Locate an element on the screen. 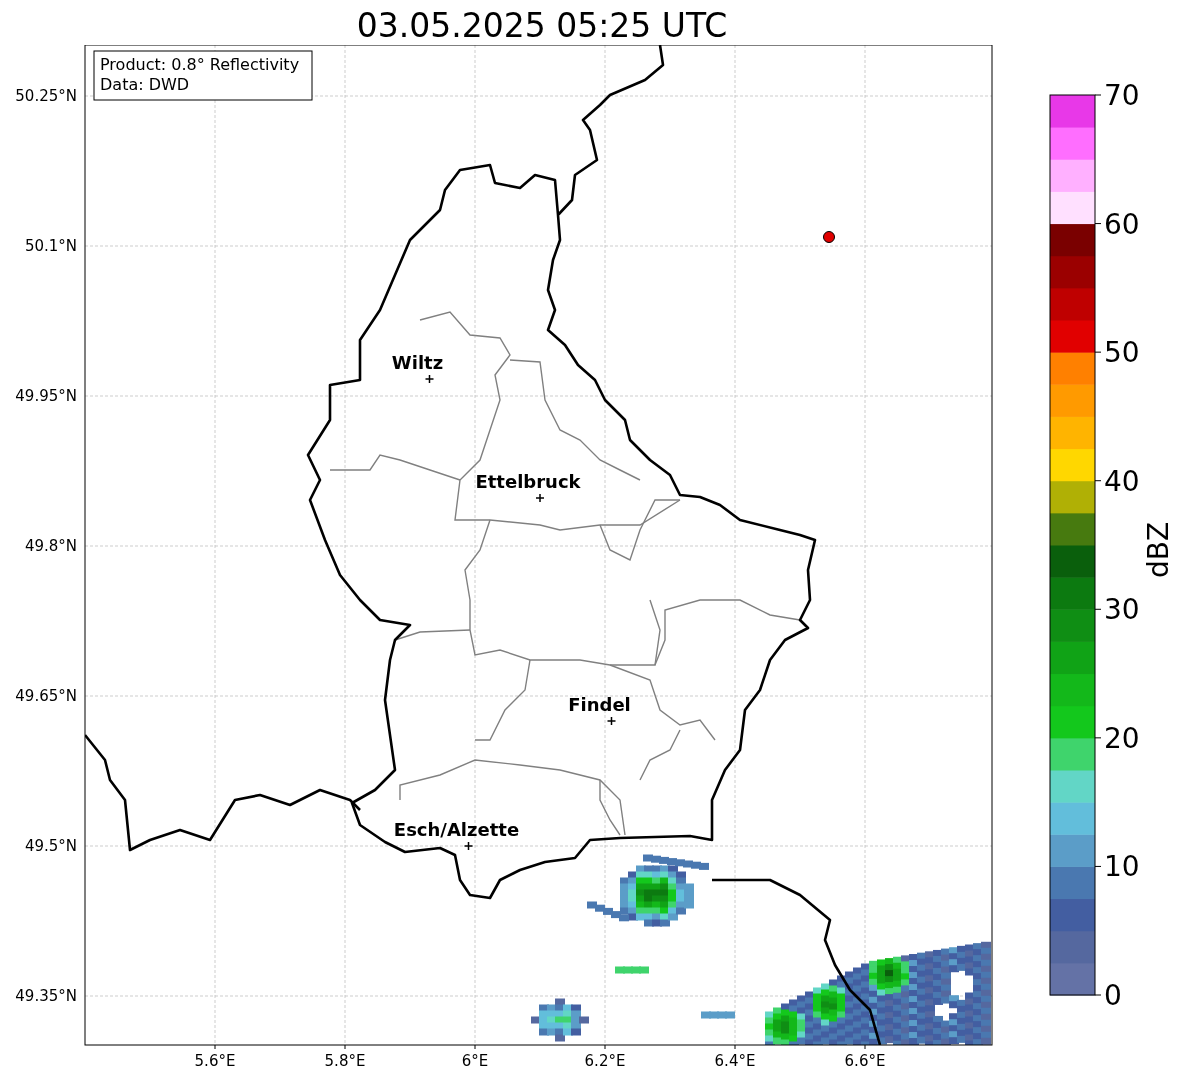 The width and height of the screenshot is (1184, 1081). city-label: Esch/Alzette is located at coordinates (456, 829).